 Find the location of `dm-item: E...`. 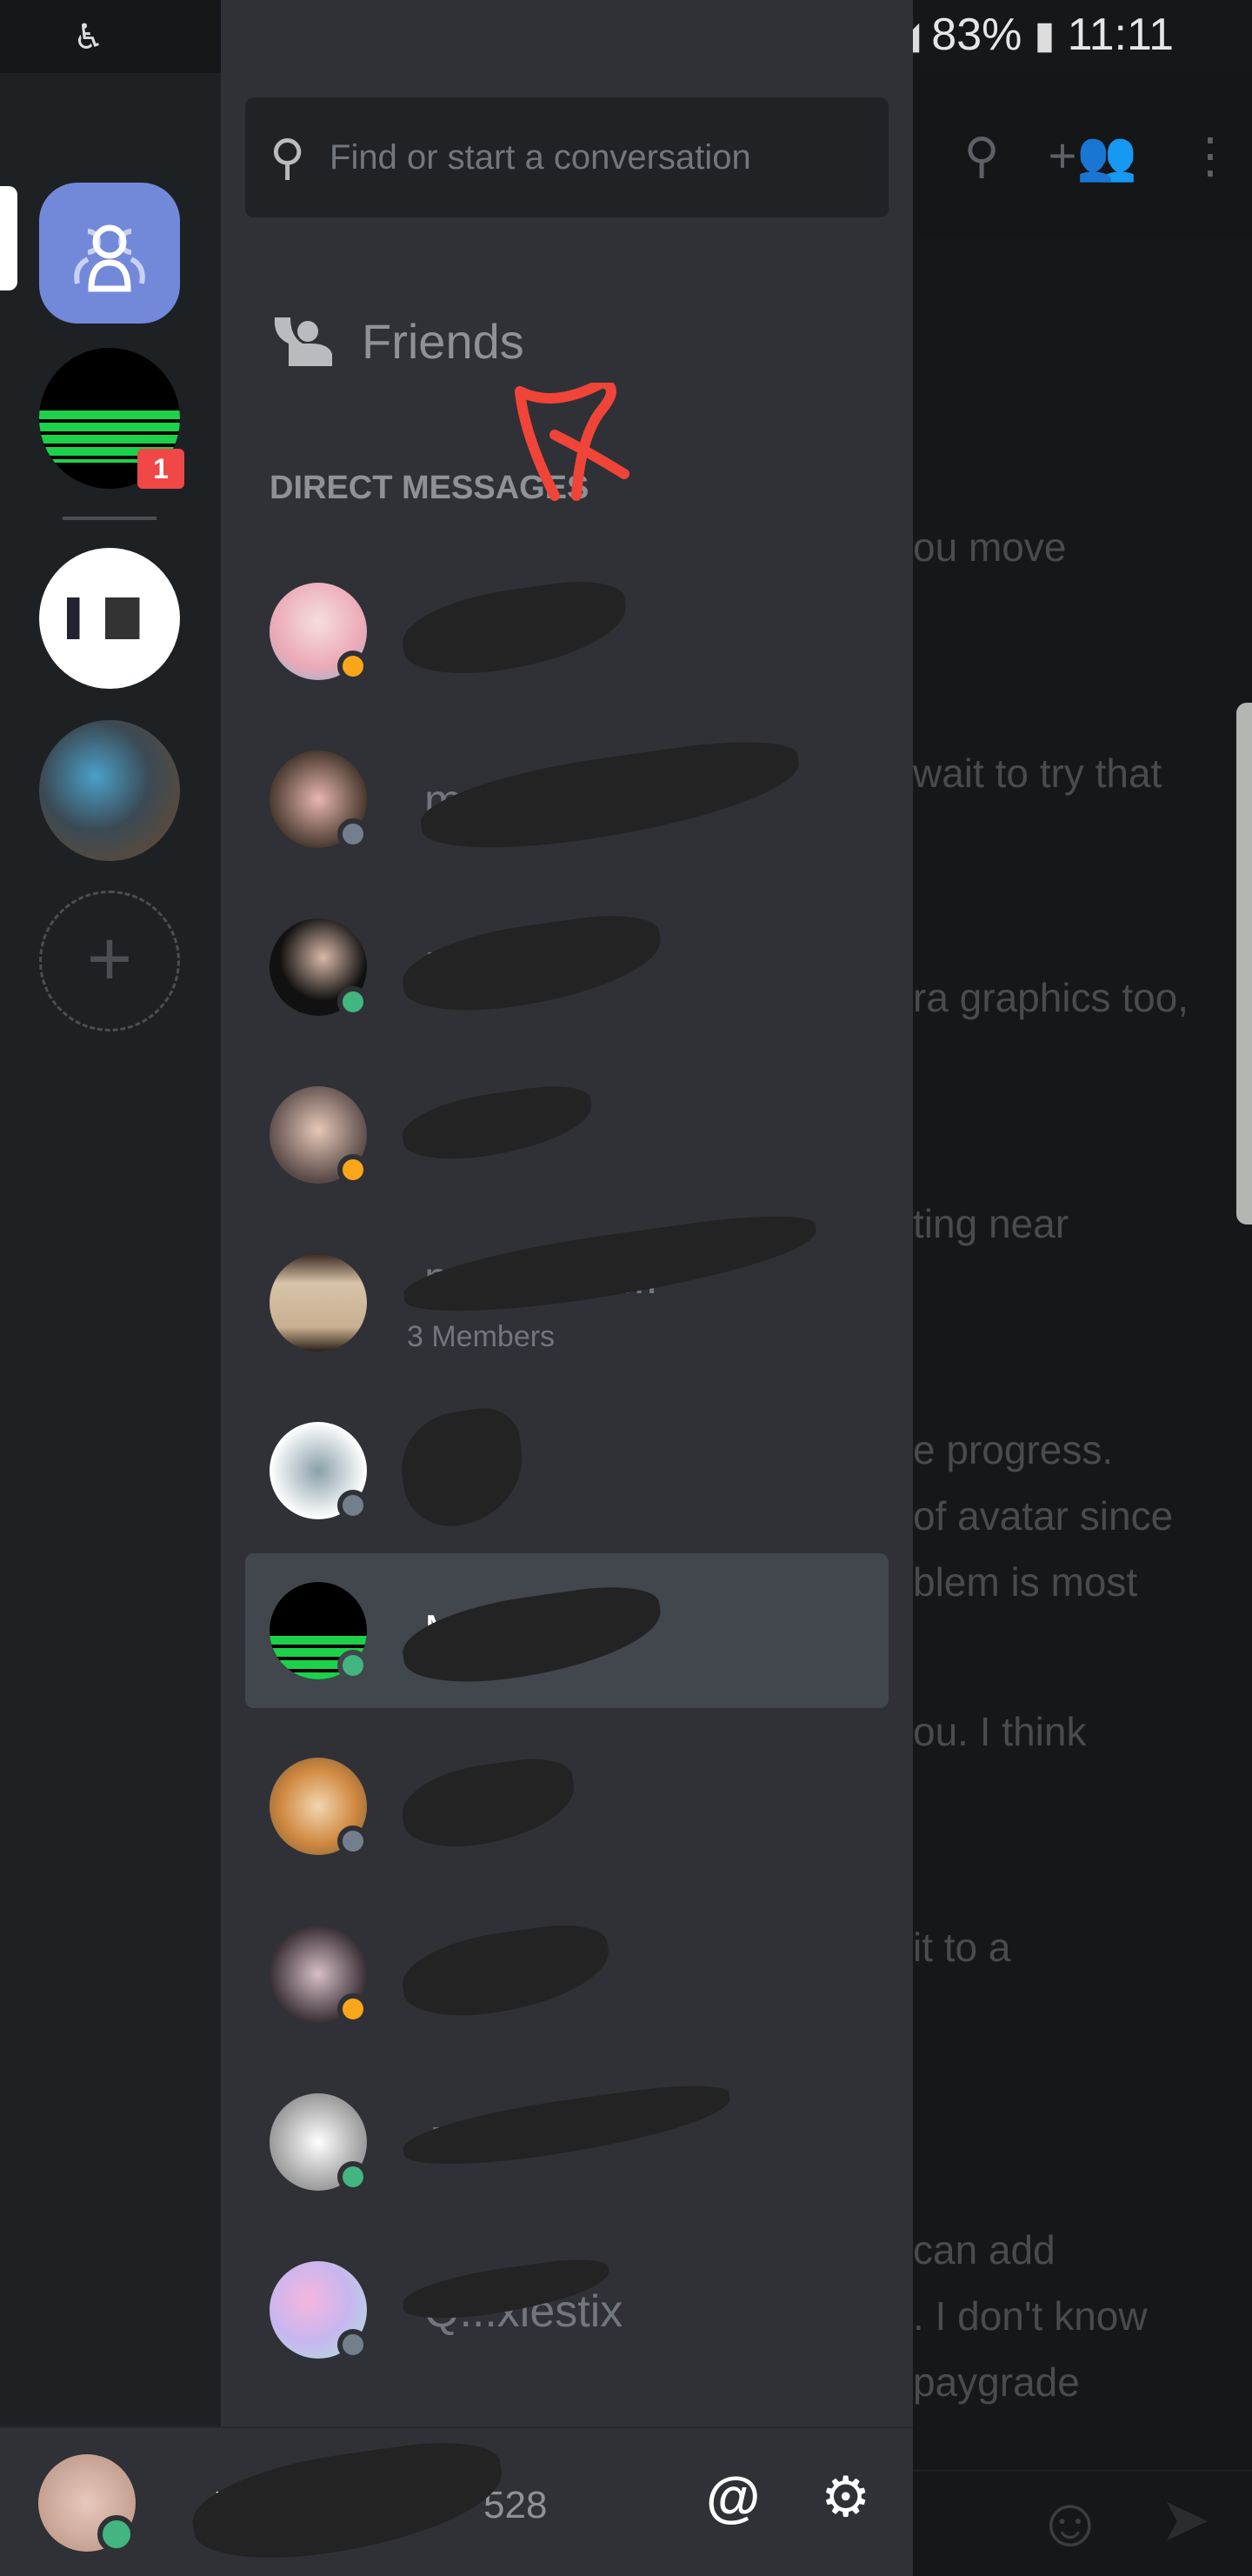

dm-item: E... is located at coordinates (567, 966).